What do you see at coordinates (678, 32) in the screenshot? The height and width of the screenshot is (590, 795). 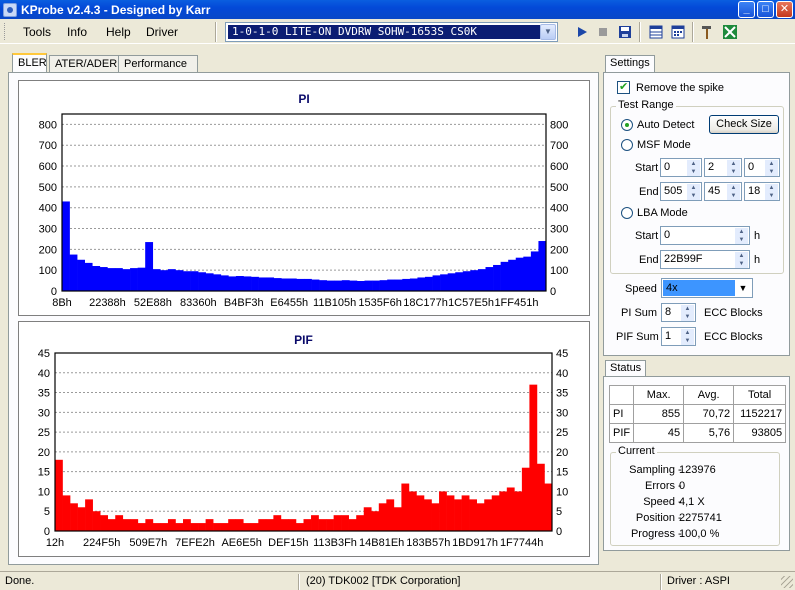 I see `calendar-icon` at bounding box center [678, 32].